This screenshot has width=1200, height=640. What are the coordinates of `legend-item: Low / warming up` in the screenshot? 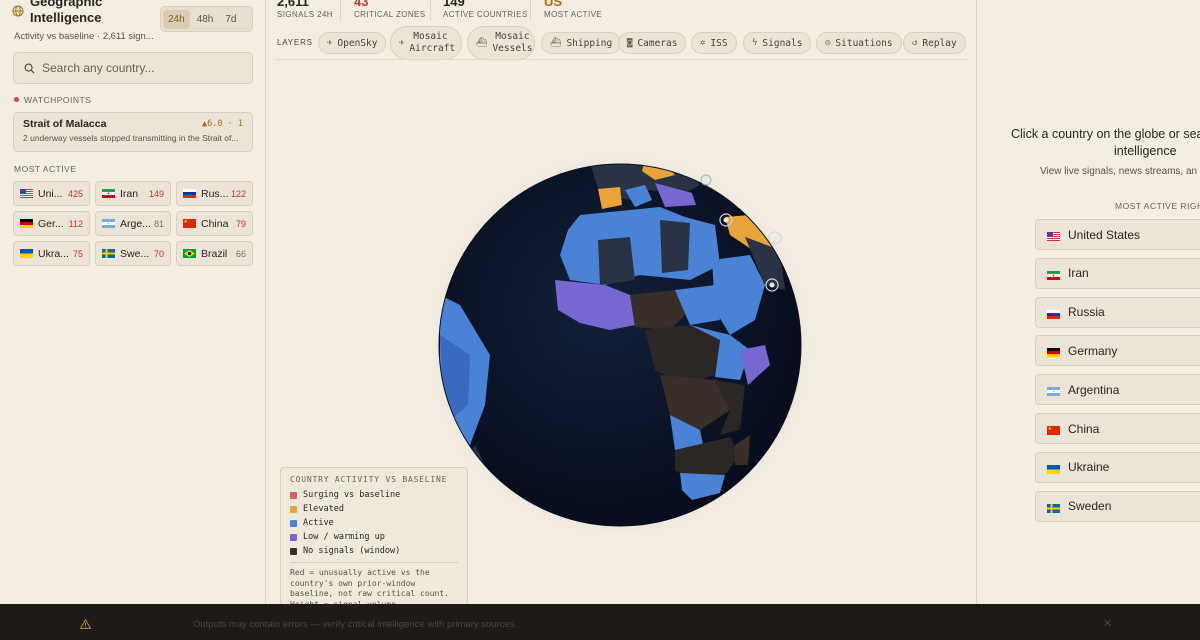 It's located at (374, 537).